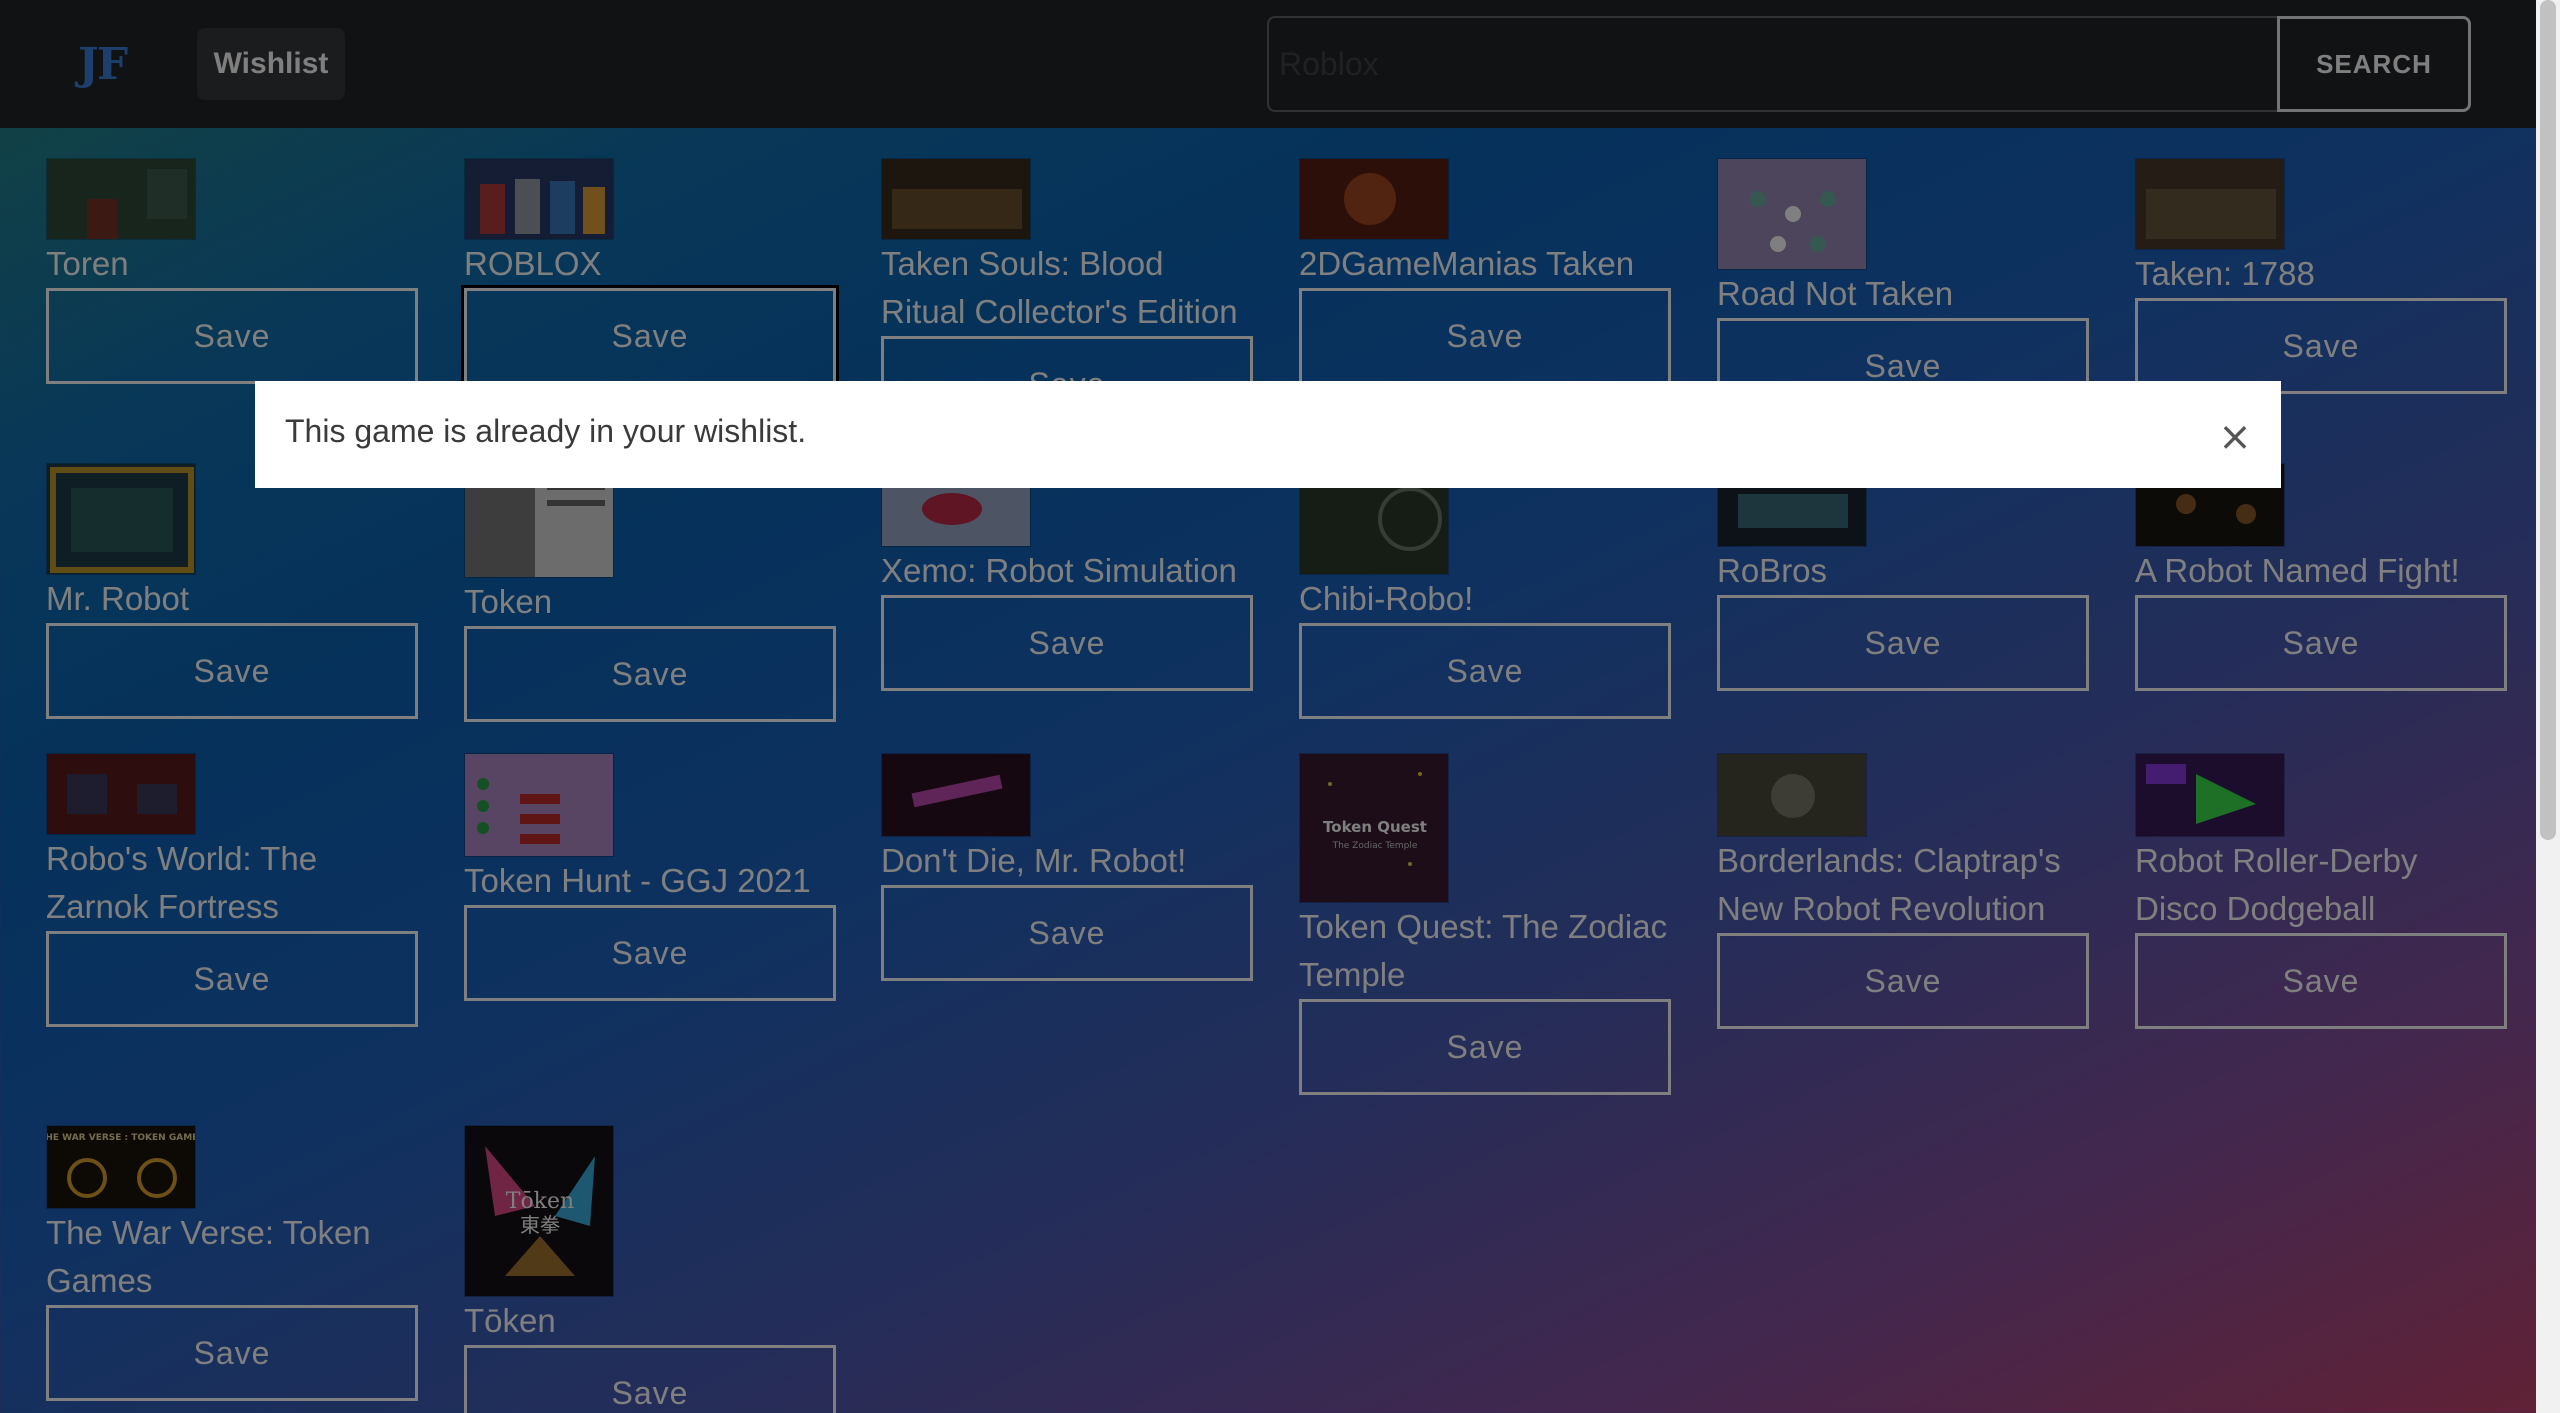 The image size is (2560, 1413). Describe the element at coordinates (2235, 437) in the screenshot. I see `close-icon: ×` at that location.